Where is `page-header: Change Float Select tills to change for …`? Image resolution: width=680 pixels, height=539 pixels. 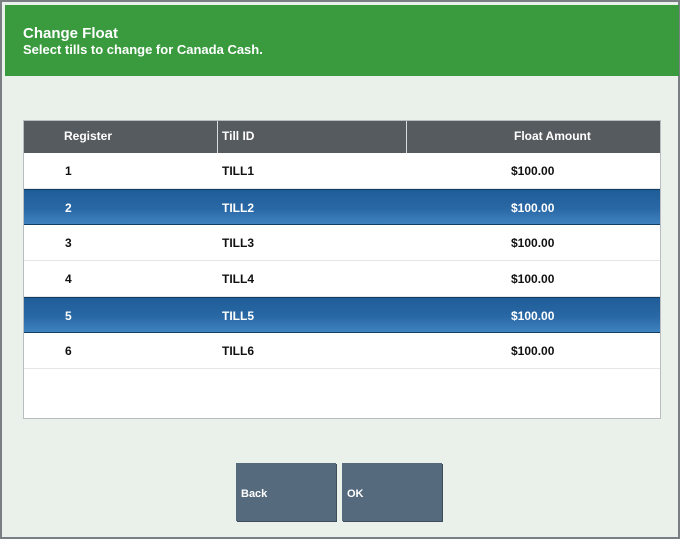 page-header: Change Float Select tills to change for … is located at coordinates (342, 40).